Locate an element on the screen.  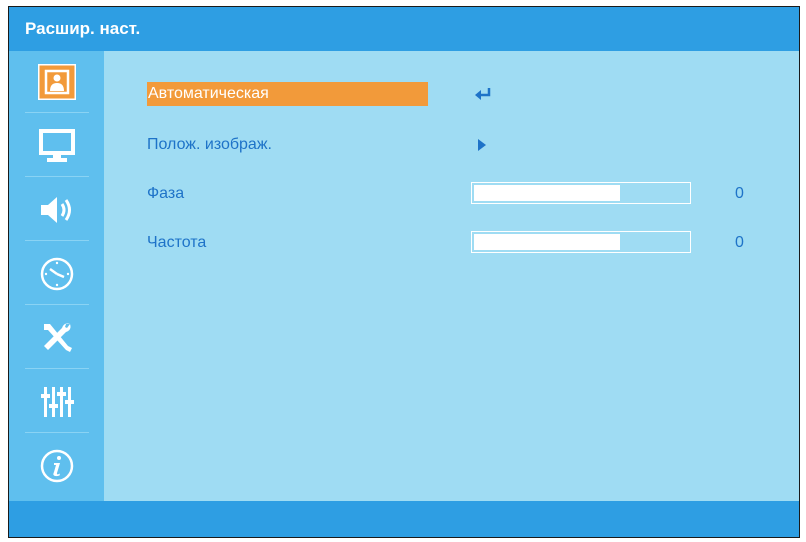
menu-title: Расшир. наст. is located at coordinates (404, 29).